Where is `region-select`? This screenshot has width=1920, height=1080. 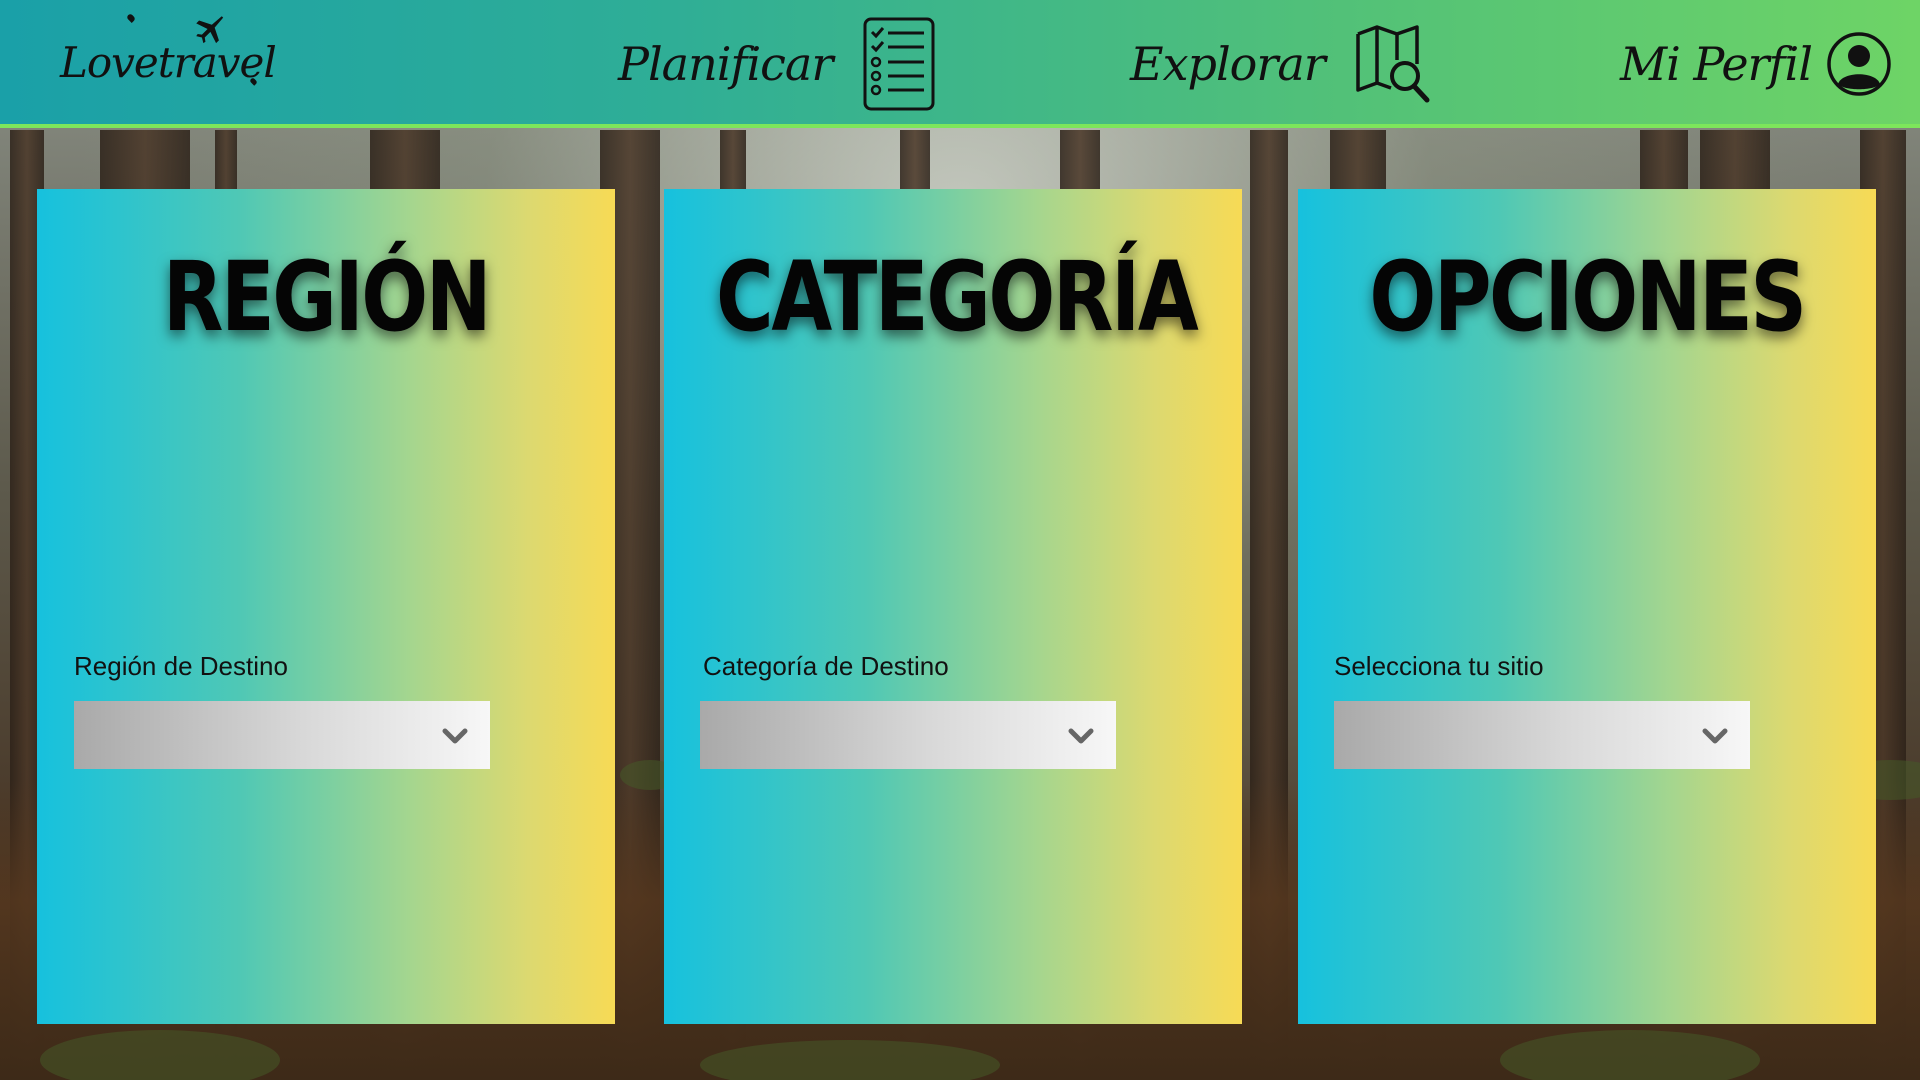
region-select is located at coordinates (282, 735).